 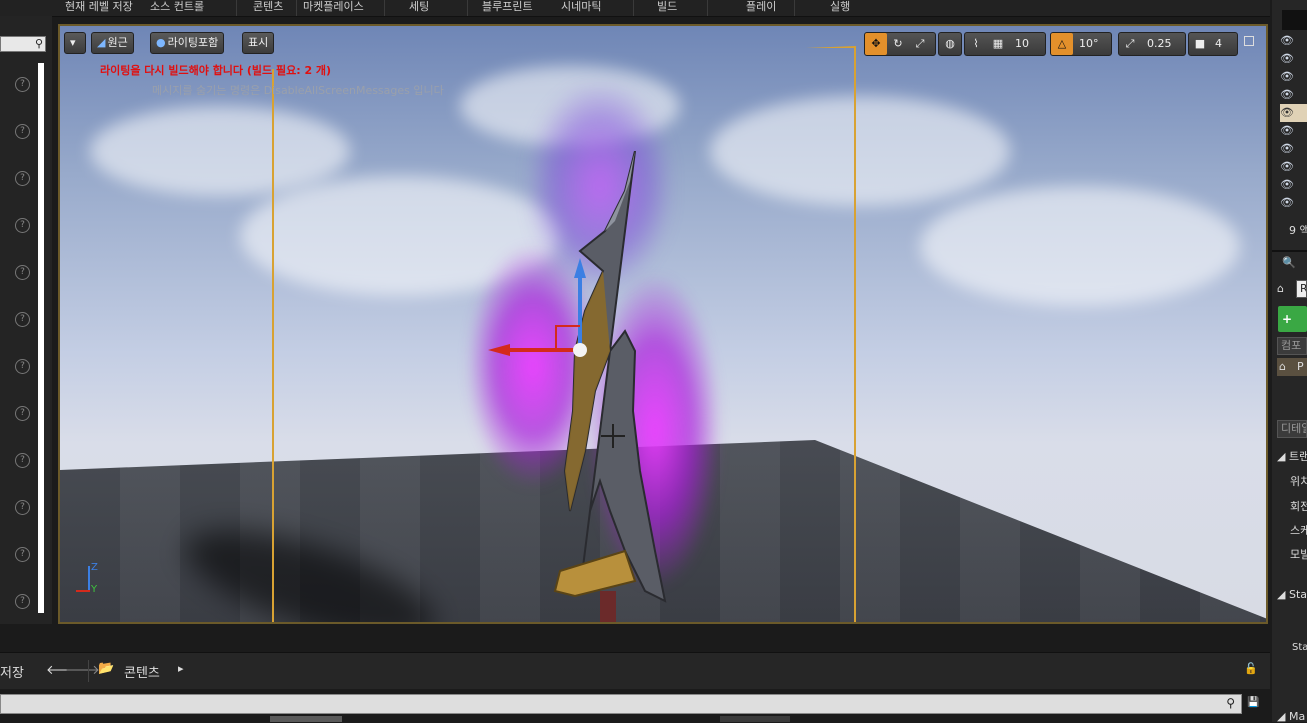 I want to click on add-component-button: + 컴, so click(x=1292, y=319).